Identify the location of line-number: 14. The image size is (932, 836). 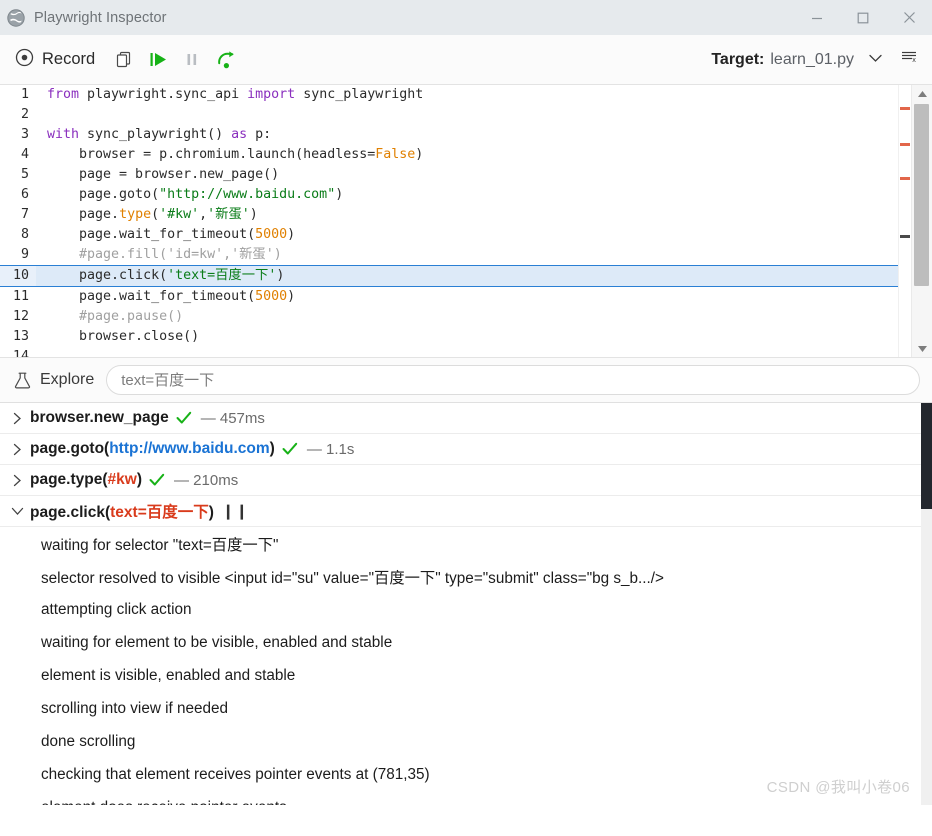
(18, 352).